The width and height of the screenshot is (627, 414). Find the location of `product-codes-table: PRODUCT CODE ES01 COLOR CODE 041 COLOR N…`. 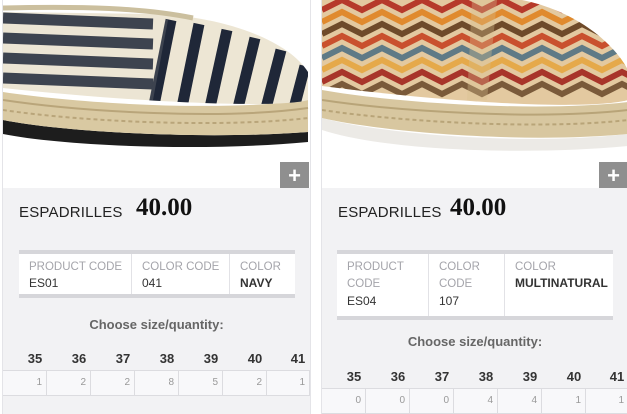

product-codes-table: PRODUCT CODE ES01 COLOR CODE 041 COLOR N… is located at coordinates (157, 274).